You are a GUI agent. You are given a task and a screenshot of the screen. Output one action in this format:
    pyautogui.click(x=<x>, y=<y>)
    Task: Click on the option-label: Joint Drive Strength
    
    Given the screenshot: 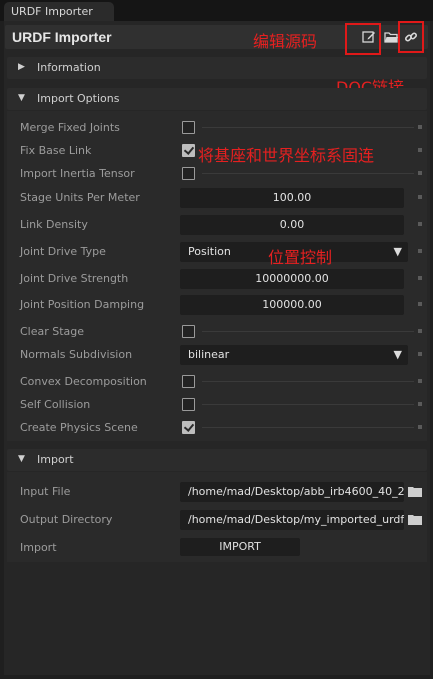 What is the action you would take?
    pyautogui.click(x=74, y=278)
    